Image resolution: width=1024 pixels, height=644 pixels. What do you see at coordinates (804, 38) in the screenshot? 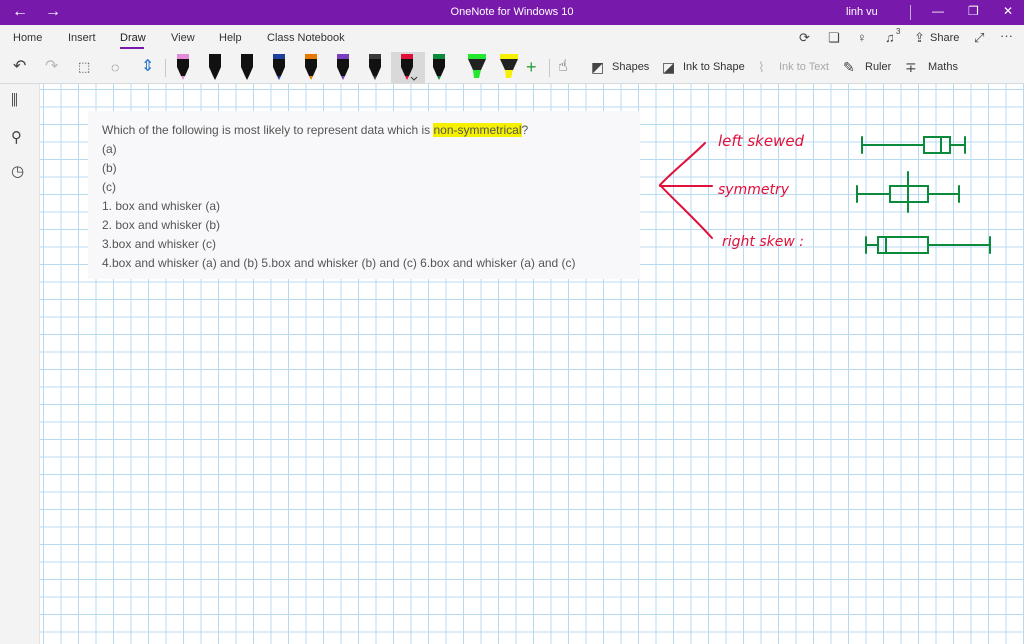
I see `sync-icon: ⟳` at bounding box center [804, 38].